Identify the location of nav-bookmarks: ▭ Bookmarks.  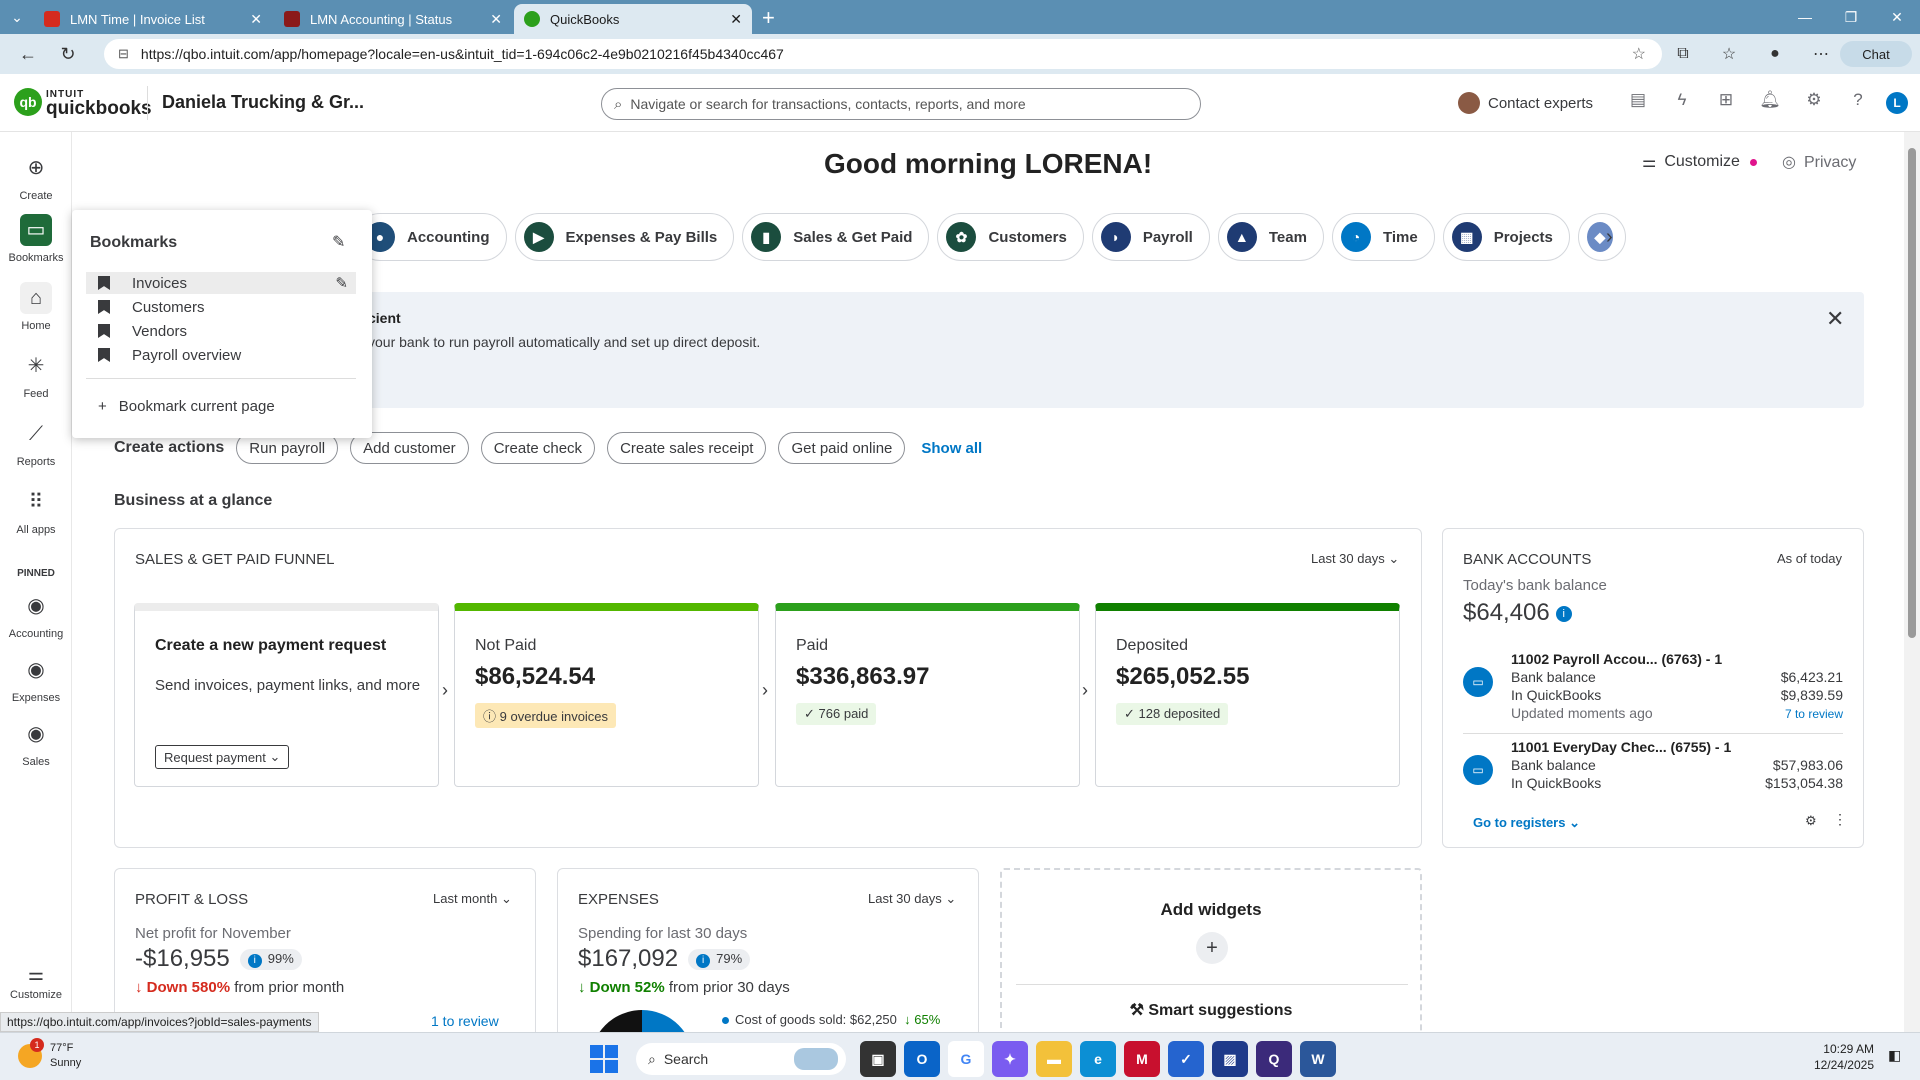
(36, 239).